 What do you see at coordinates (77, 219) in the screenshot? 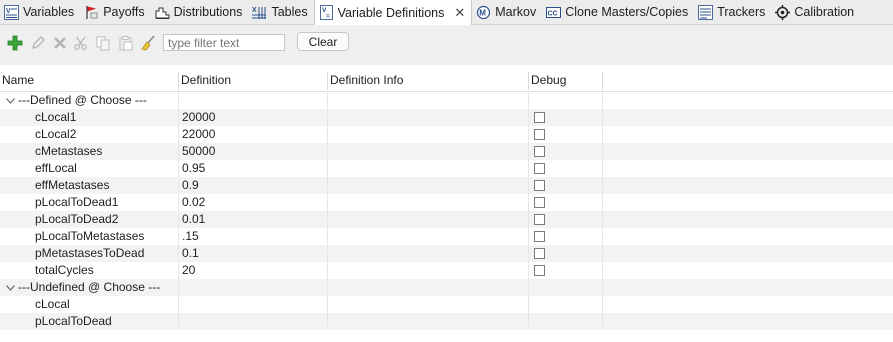
I see `variable-name: pLocalToDead2` at bounding box center [77, 219].